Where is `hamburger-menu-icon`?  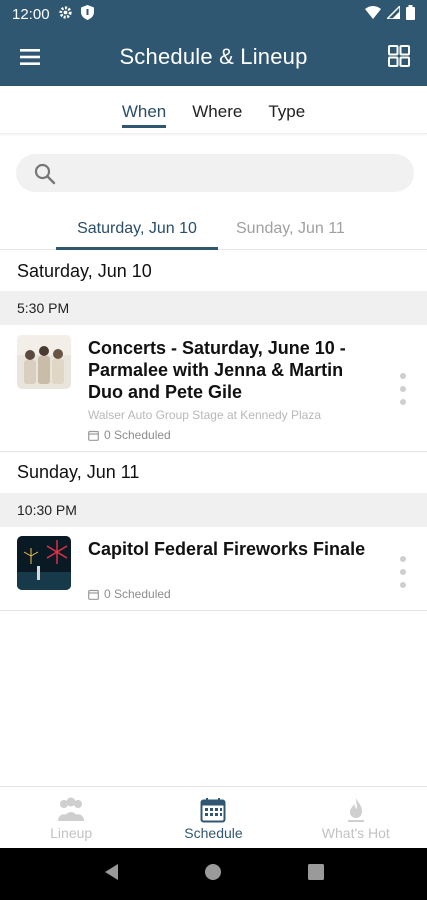 hamburger-menu-icon is located at coordinates (30, 57).